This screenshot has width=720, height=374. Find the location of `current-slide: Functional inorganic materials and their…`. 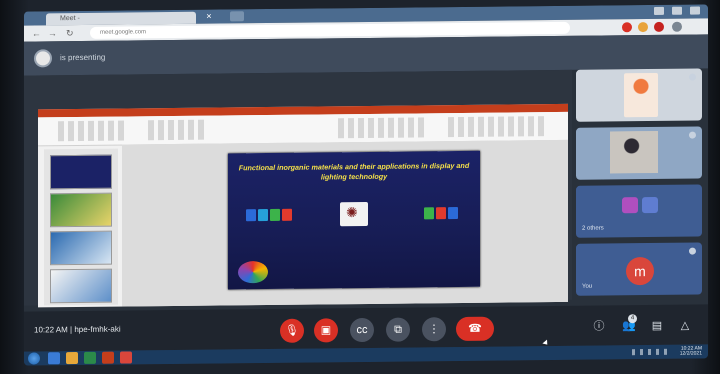

current-slide: Functional inorganic materials and their… is located at coordinates (354, 220).